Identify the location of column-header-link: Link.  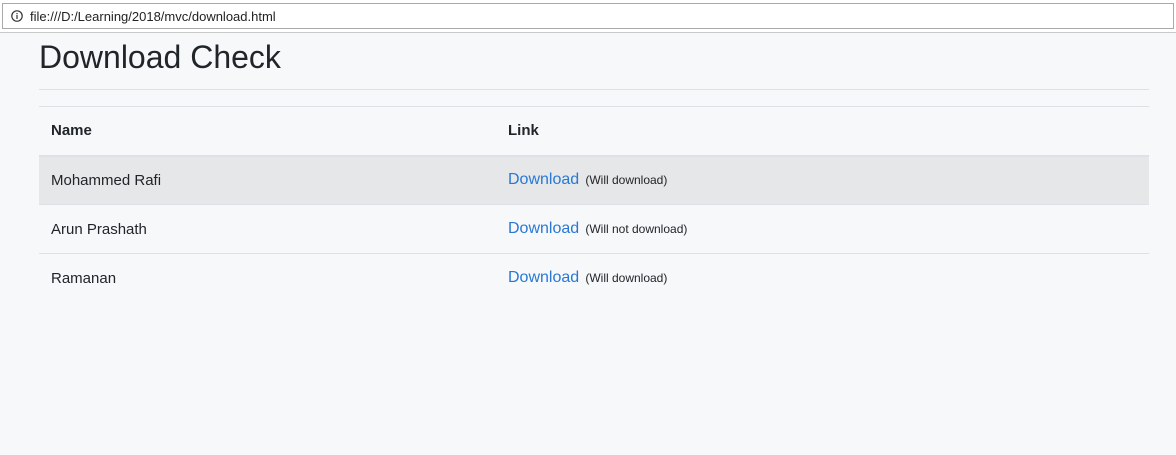
(822, 131).